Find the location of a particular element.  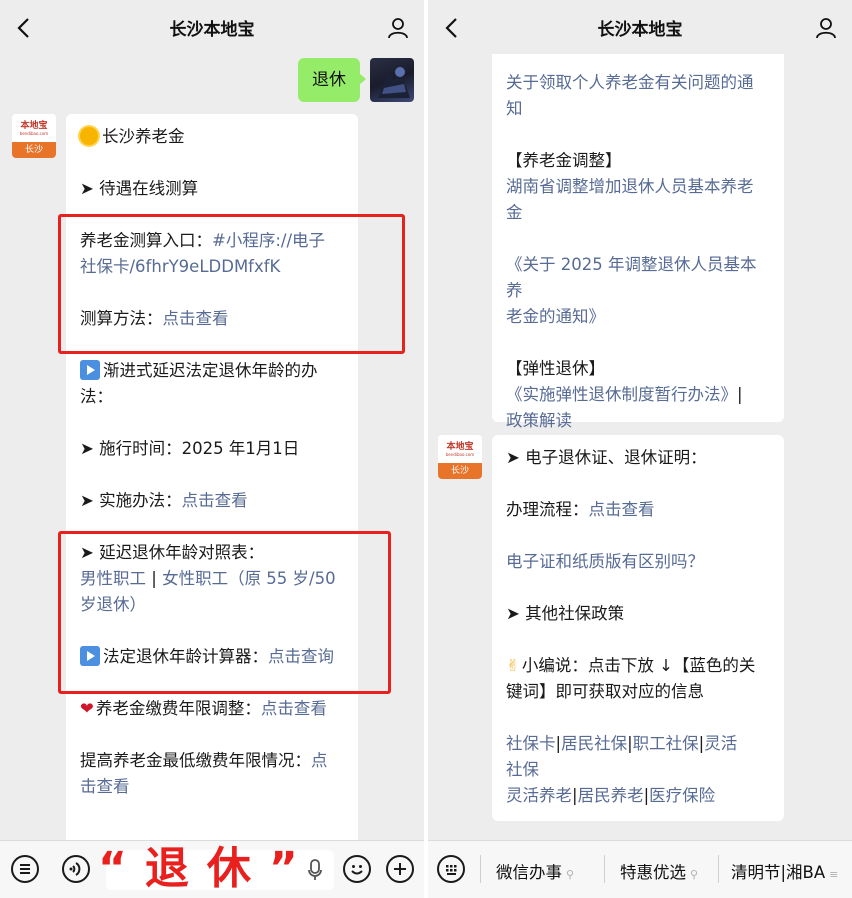

message-line: ❤ 养老金缴费年限调整：点击查看 is located at coordinates (203, 708).